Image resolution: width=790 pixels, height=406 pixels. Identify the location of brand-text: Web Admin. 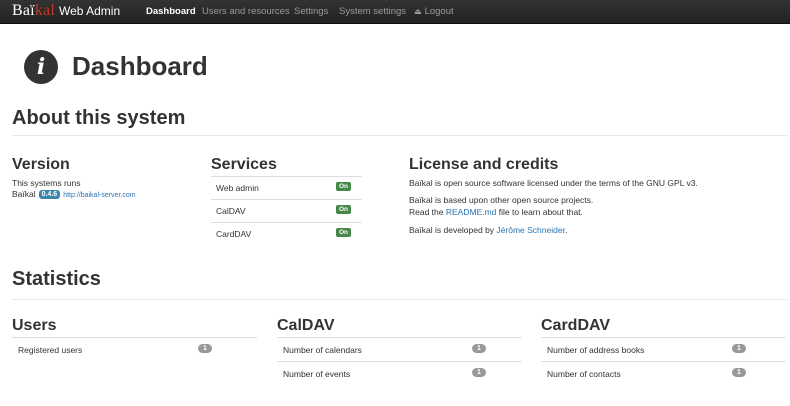
(89, 11).